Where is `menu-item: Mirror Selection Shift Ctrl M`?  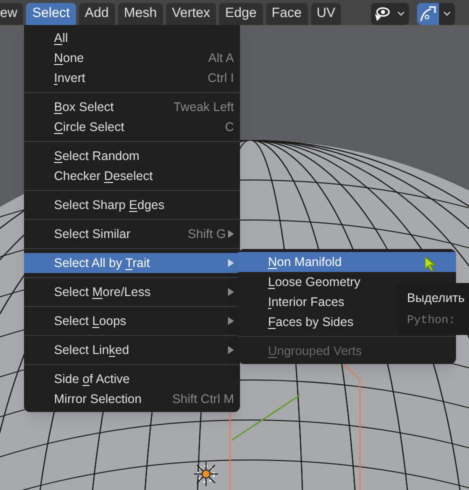
menu-item: Mirror Selection Shift Ctrl M is located at coordinates (132, 399).